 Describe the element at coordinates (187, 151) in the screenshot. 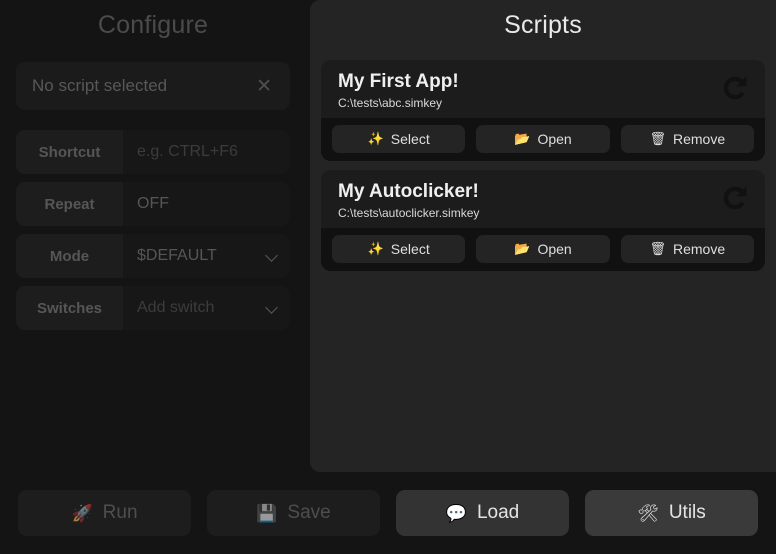

I see `form-value-text: e.g. CTRL+F6` at that location.